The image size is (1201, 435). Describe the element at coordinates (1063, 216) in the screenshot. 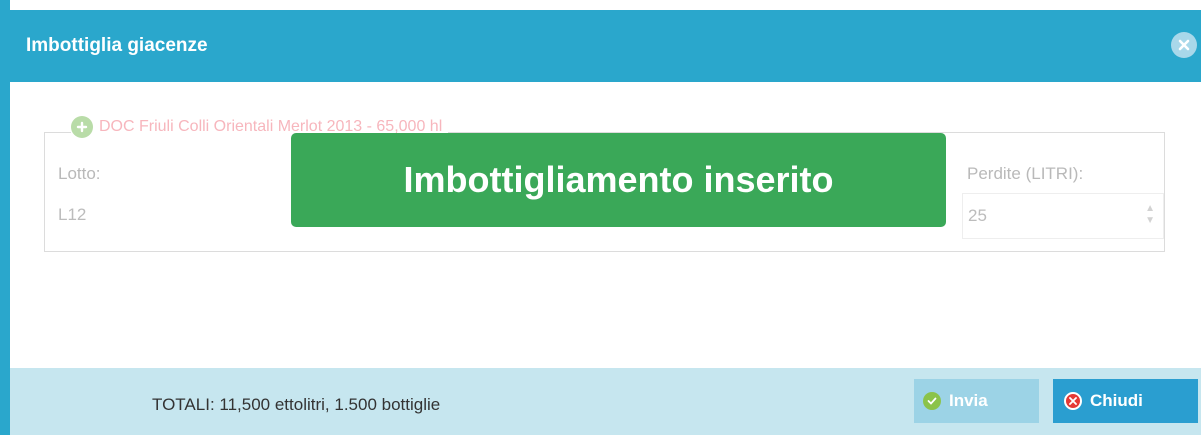

I see `perdite-stepper: 25 ▲ ▼` at that location.